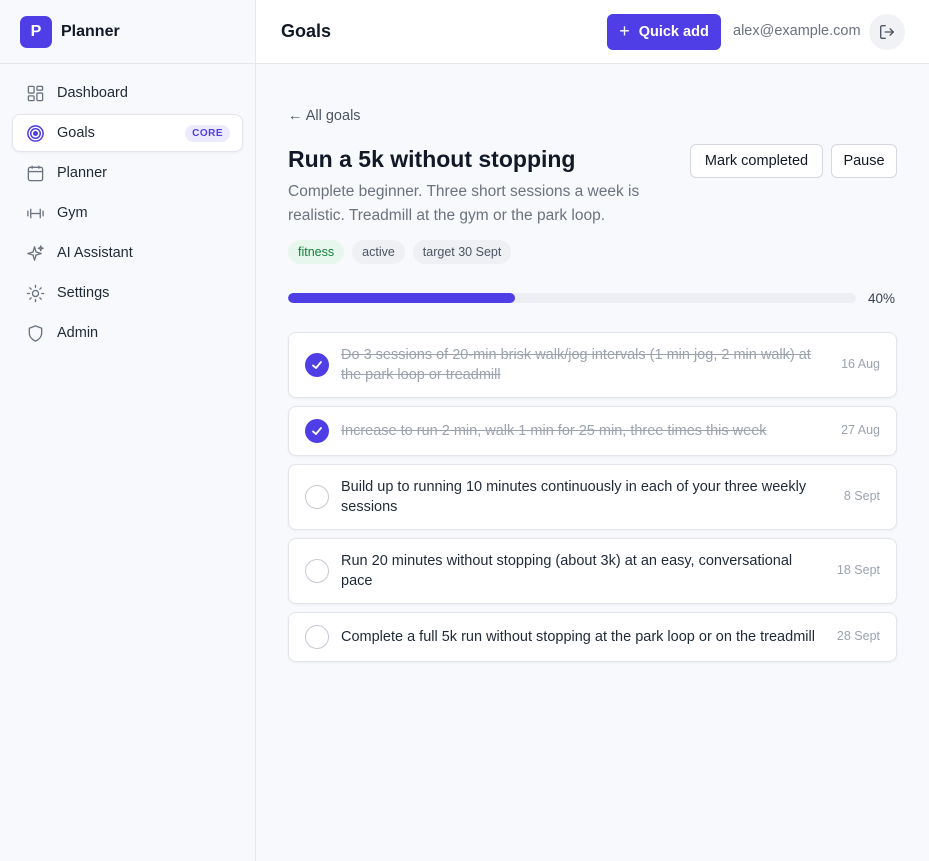 The width and height of the screenshot is (929, 861). What do you see at coordinates (82, 173) in the screenshot?
I see `sidebar-item-label: Planner` at bounding box center [82, 173].